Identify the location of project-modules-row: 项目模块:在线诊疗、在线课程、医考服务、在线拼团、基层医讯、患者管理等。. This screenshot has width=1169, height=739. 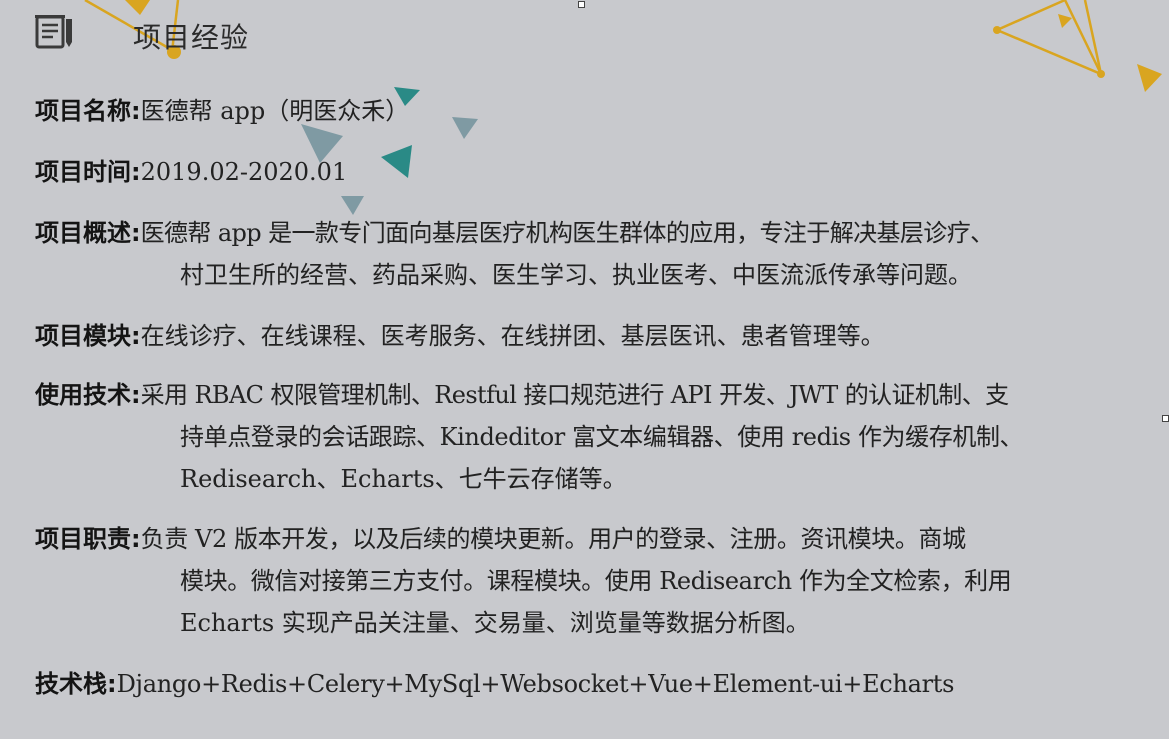
(590, 336).